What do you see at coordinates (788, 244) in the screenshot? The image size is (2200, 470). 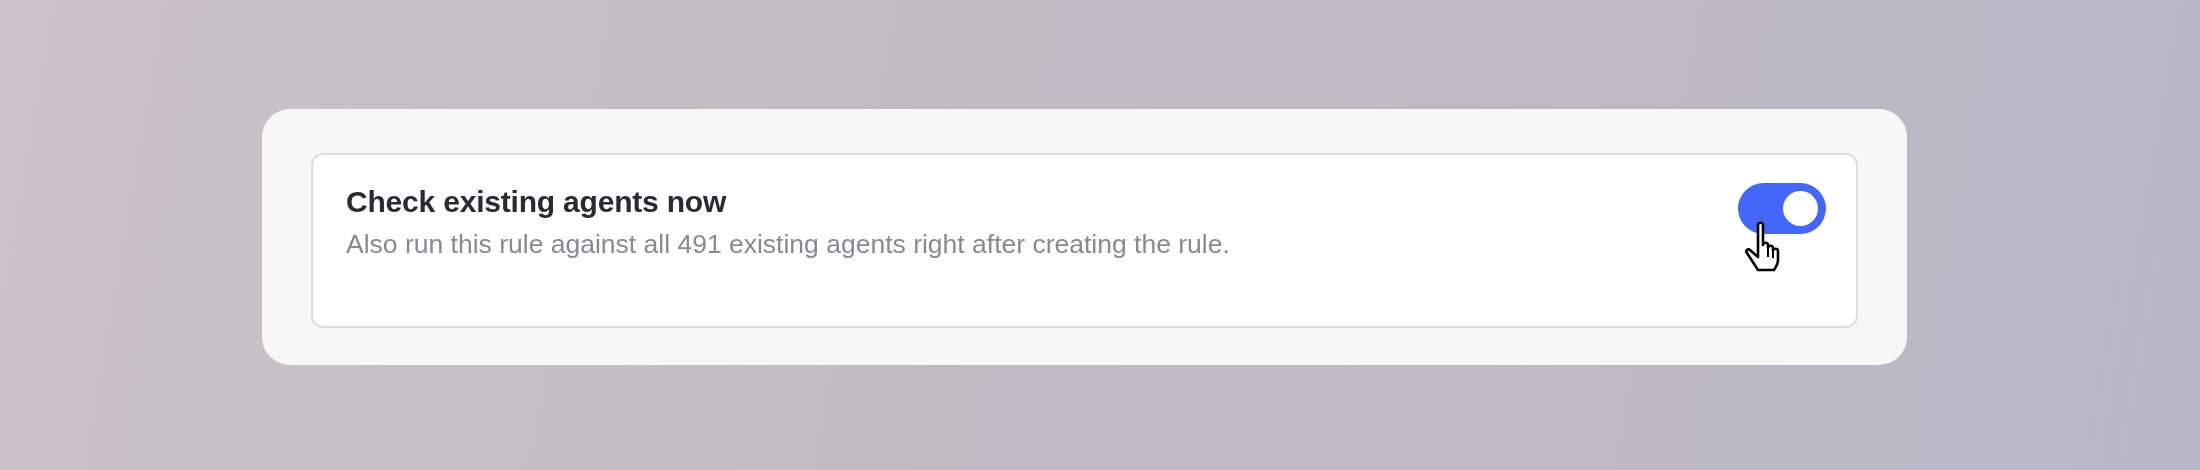 I see `setting-description: Also run this rule against all 491 existing agents right after creating the rule.` at bounding box center [788, 244].